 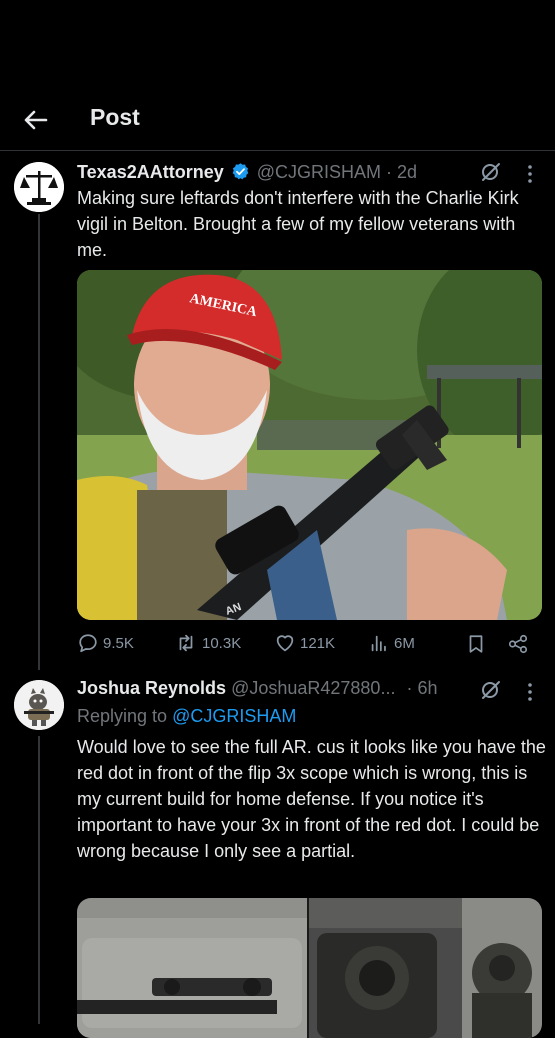 I want to click on post-actions: 9.5K 10.3K 121K 6M, so click(x=309, y=645).